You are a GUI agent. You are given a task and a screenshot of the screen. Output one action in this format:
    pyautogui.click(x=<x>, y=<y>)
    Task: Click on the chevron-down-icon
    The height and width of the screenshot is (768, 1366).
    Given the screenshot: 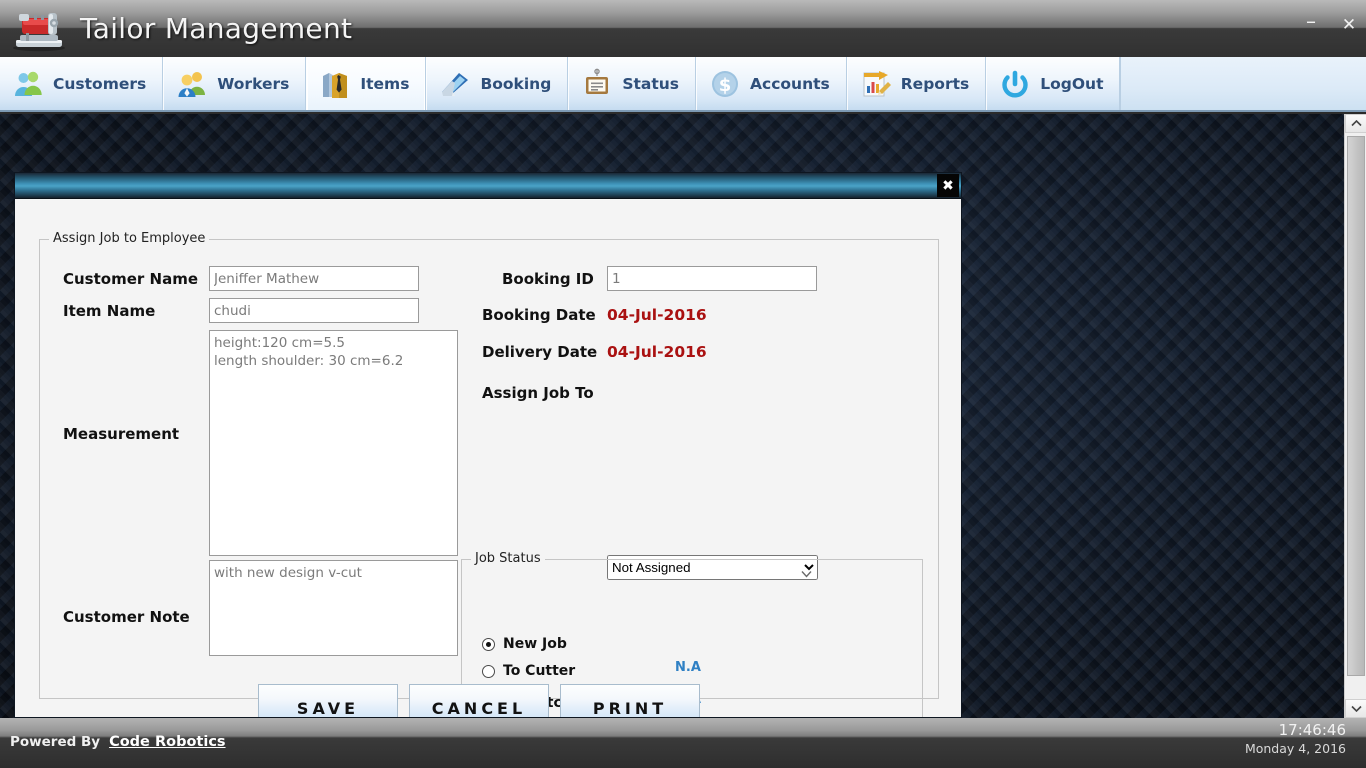 What is the action you would take?
    pyautogui.click(x=1356, y=708)
    